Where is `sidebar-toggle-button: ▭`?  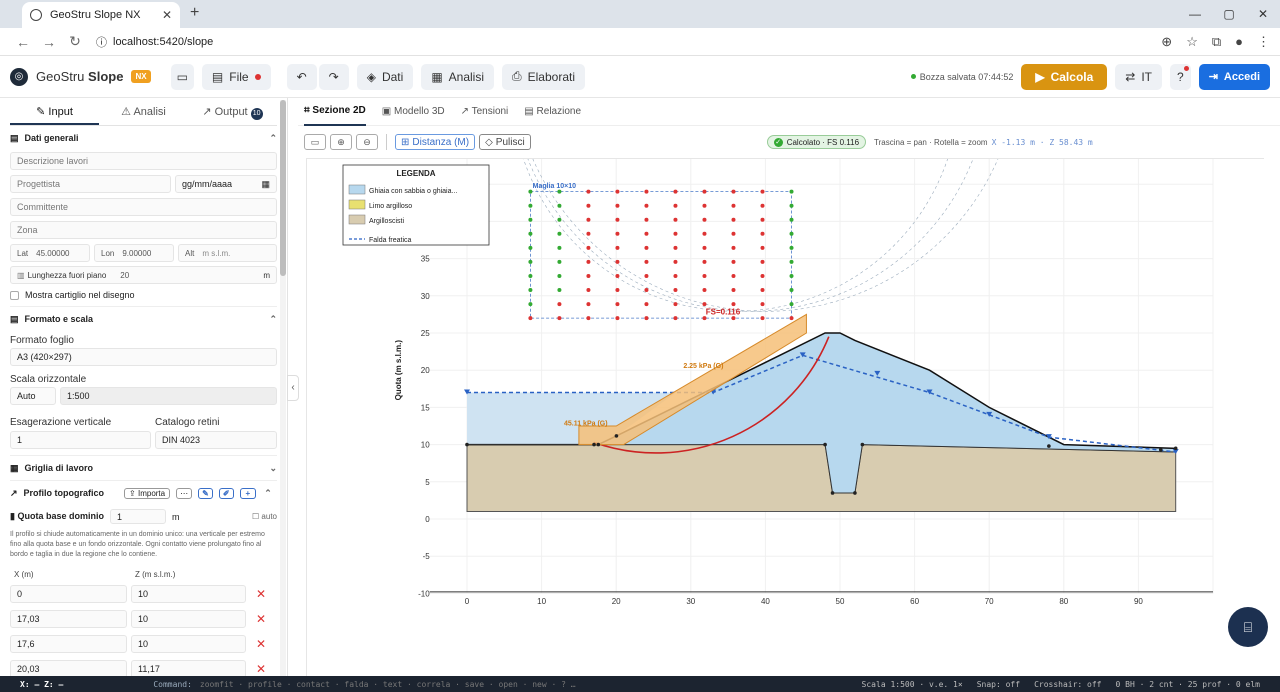 sidebar-toggle-button: ▭ is located at coordinates (182, 76).